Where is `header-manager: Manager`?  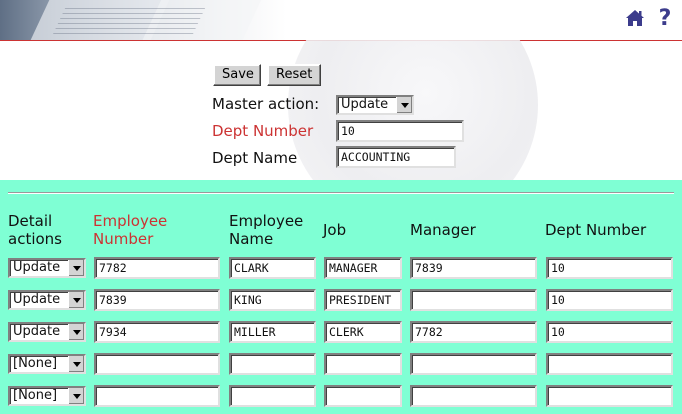 header-manager: Manager is located at coordinates (443, 230).